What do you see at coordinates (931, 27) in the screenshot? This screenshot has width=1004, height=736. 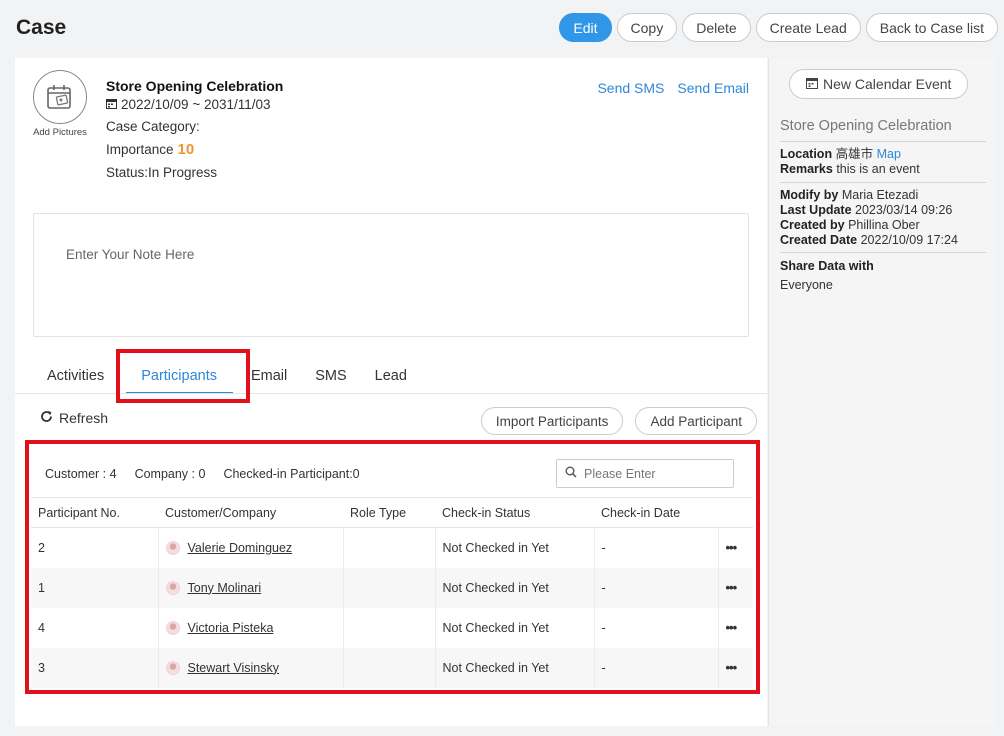 I see `back-to-list-button: Back to Case list` at bounding box center [931, 27].